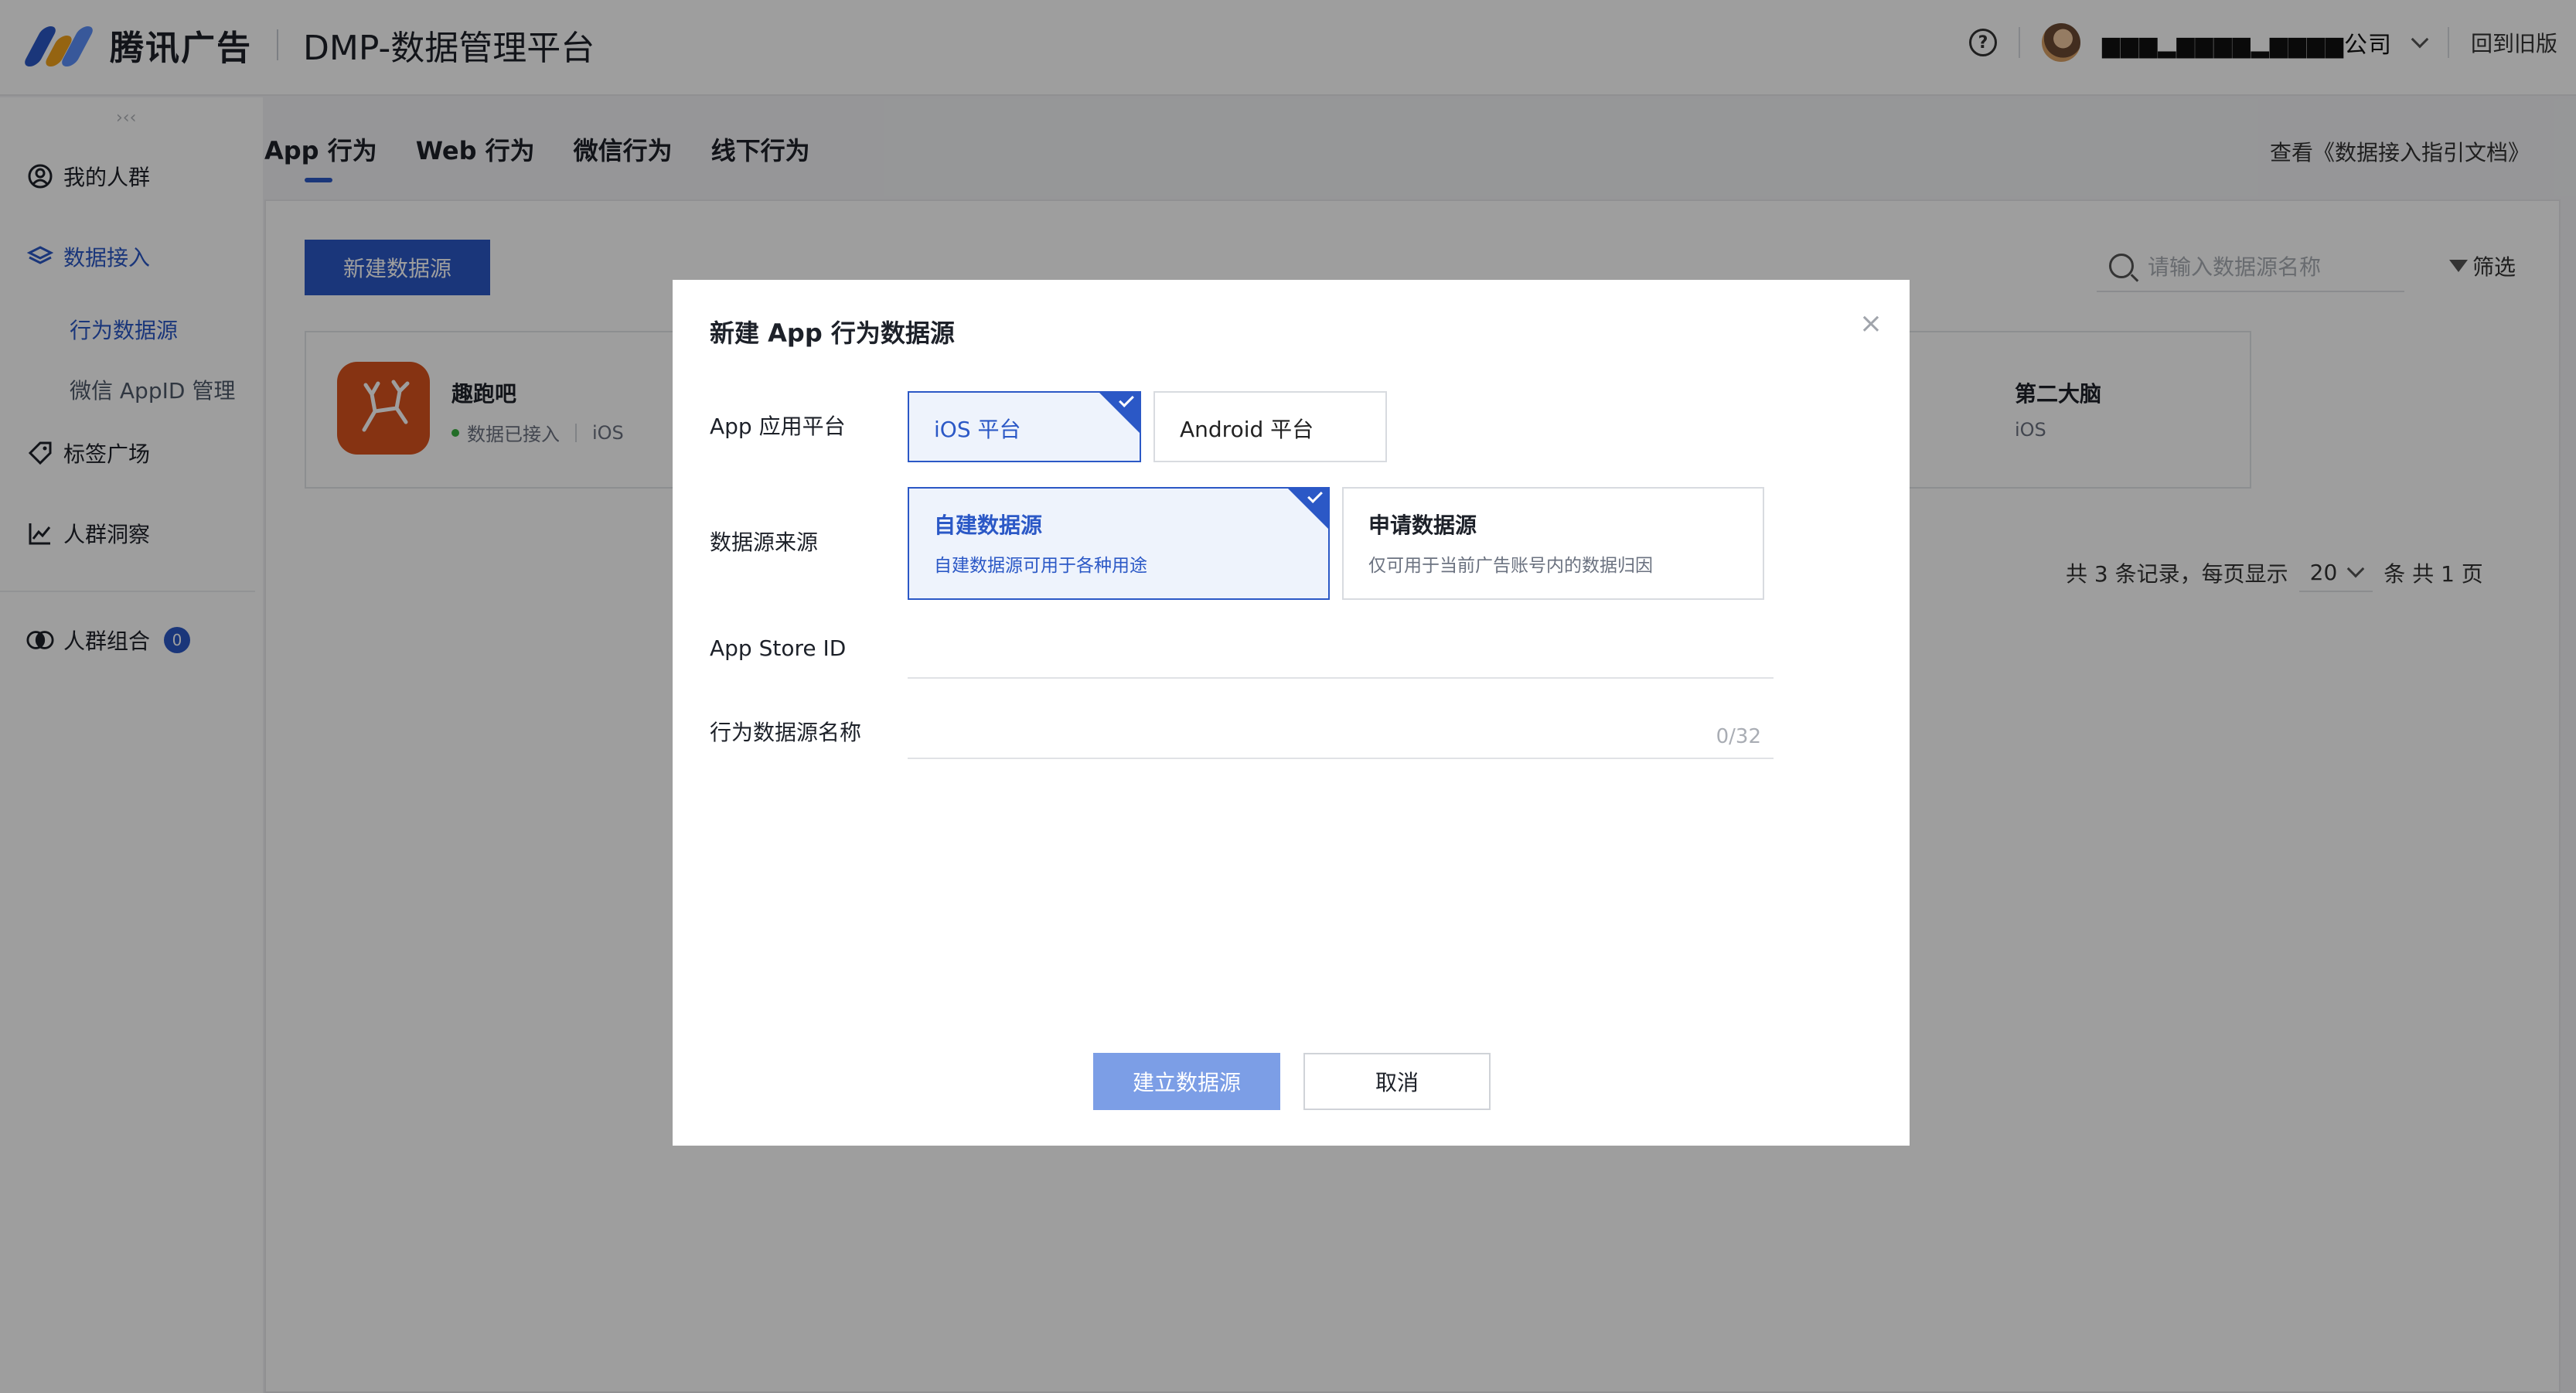 The image size is (2576, 1393). Describe the element at coordinates (1553, 543) in the screenshot. I see `source-option-apply: 申请数据源 仅可用于当前广告账号内的数据归因` at that location.